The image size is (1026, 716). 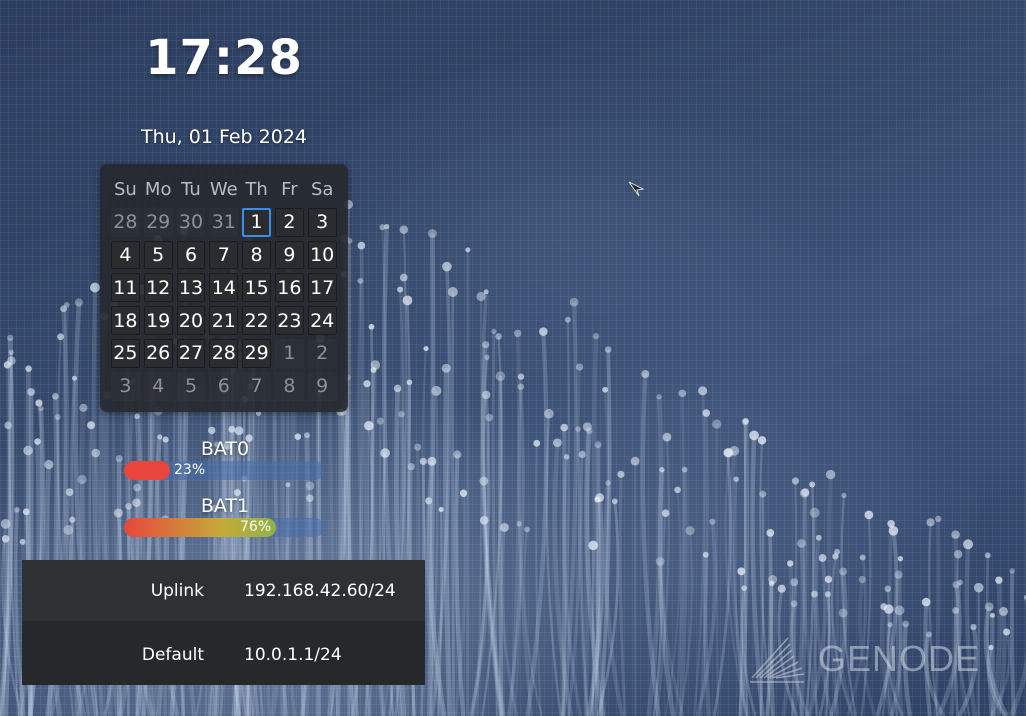 I want to click on calendar-day: 10, so click(x=322, y=255).